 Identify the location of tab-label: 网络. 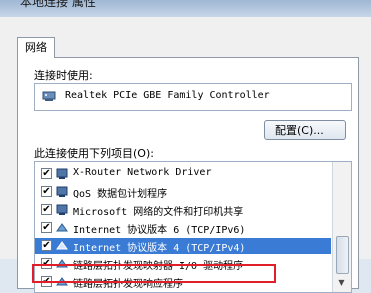
(36, 47).